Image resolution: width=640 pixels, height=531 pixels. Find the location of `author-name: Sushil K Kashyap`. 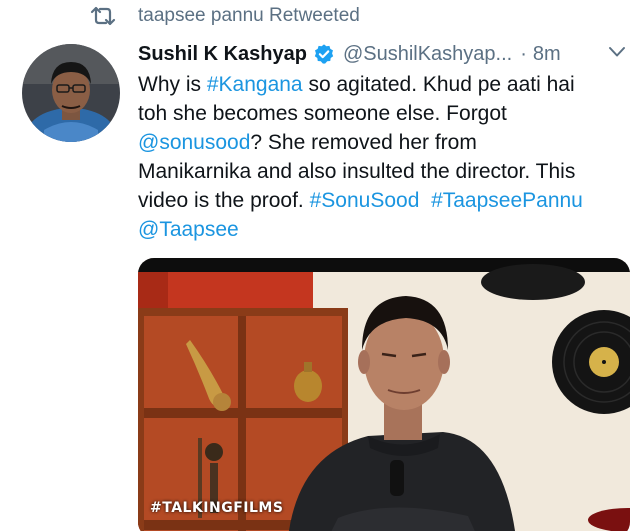

author-name: Sushil K Kashyap is located at coordinates (222, 54).